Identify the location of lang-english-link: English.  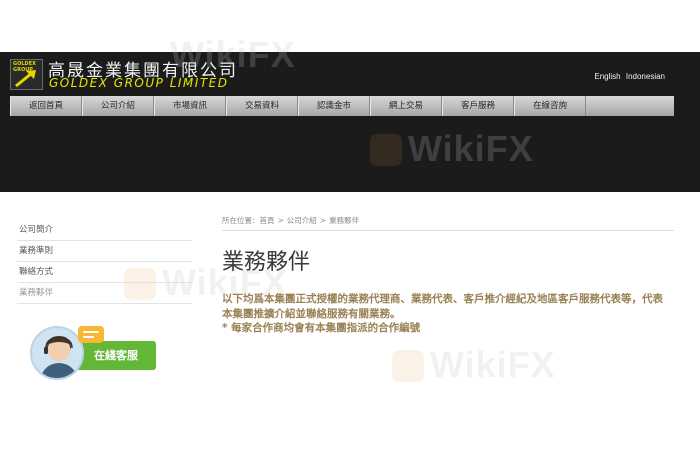
(607, 76).